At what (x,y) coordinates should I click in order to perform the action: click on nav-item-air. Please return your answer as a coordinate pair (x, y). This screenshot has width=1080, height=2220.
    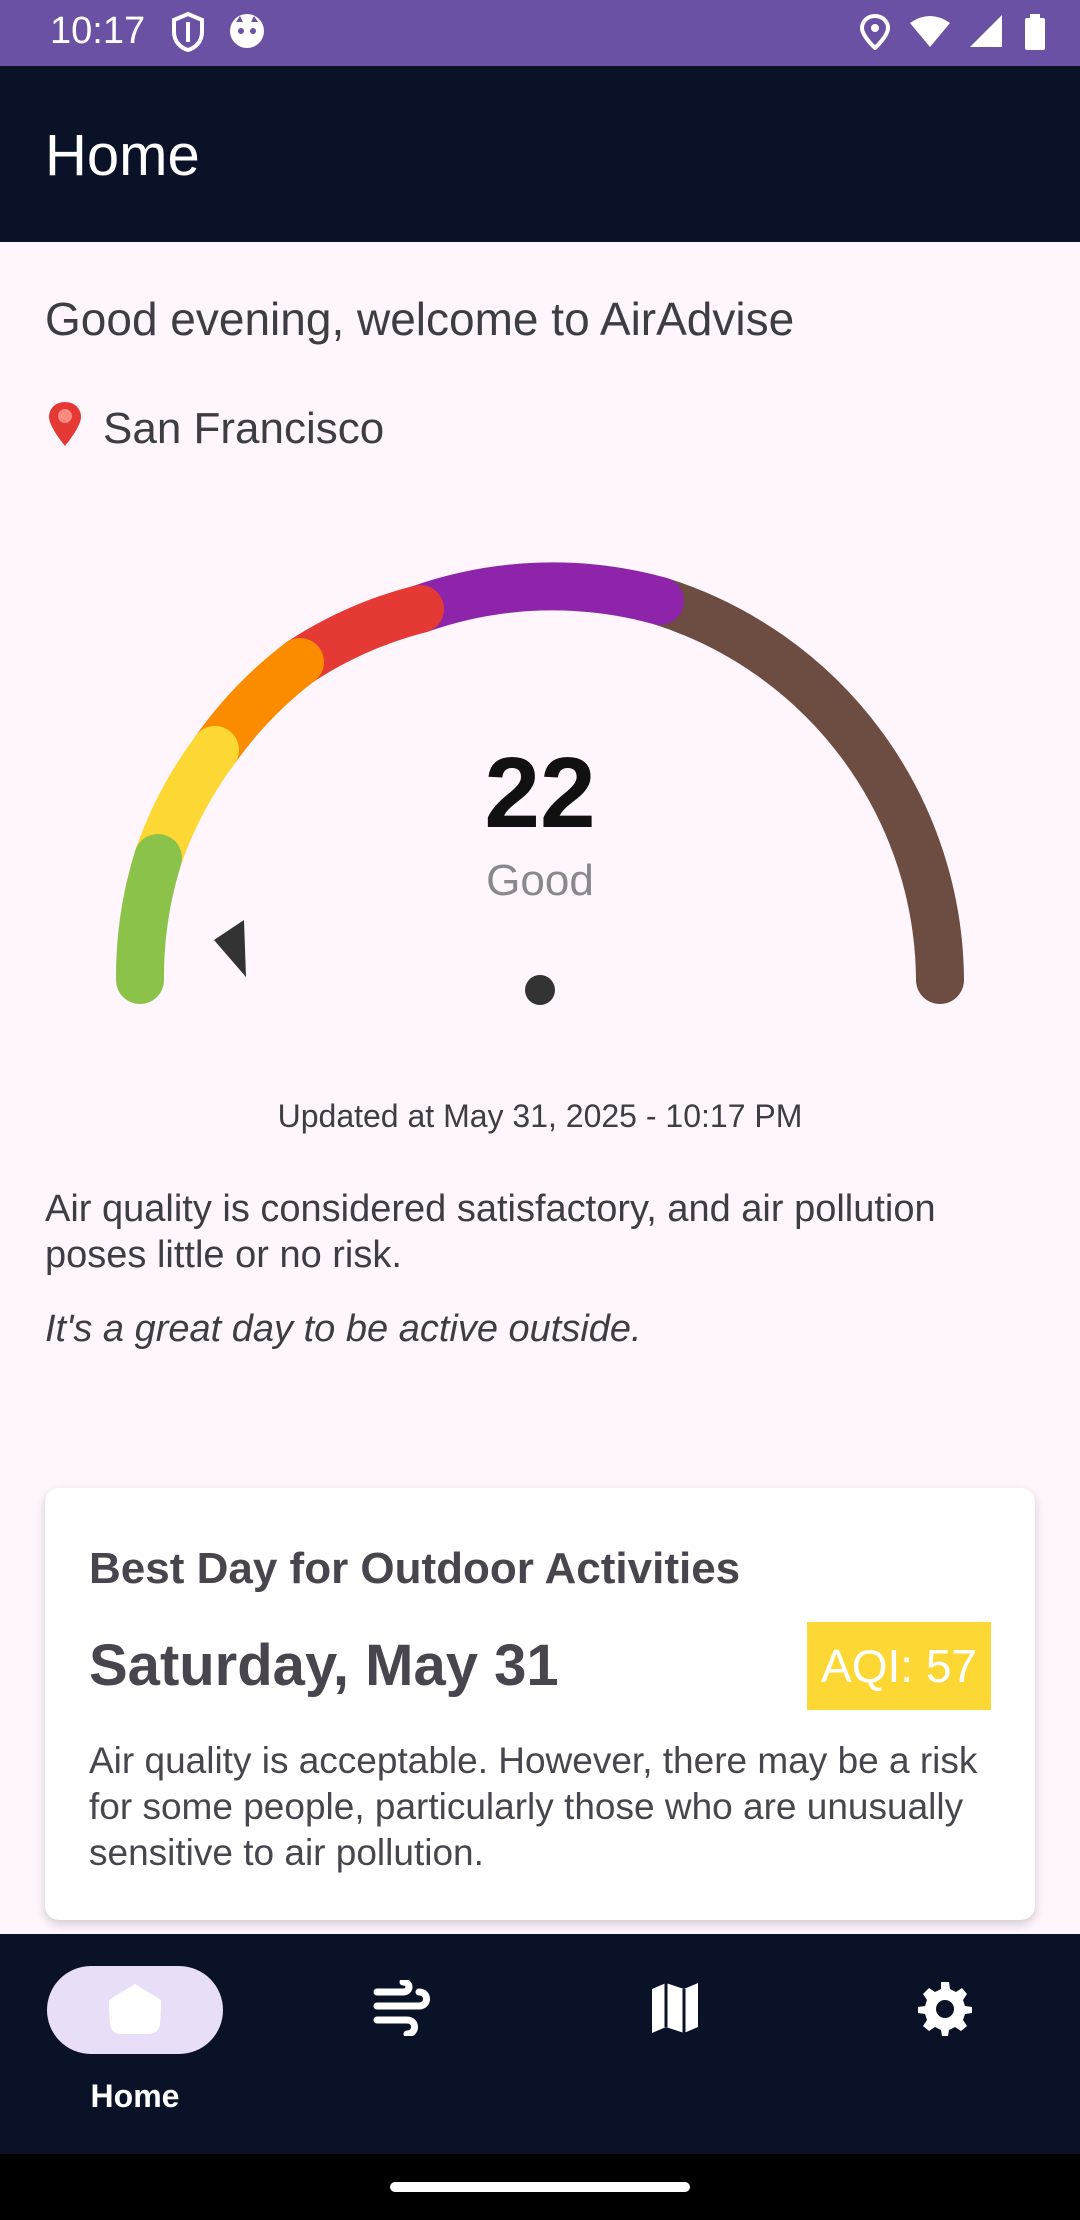
    Looking at the image, I should click on (405, 2044).